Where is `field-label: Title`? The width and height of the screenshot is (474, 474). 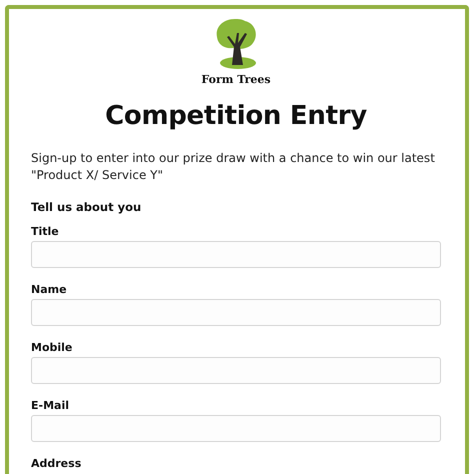
field-label: Title is located at coordinates (45, 232).